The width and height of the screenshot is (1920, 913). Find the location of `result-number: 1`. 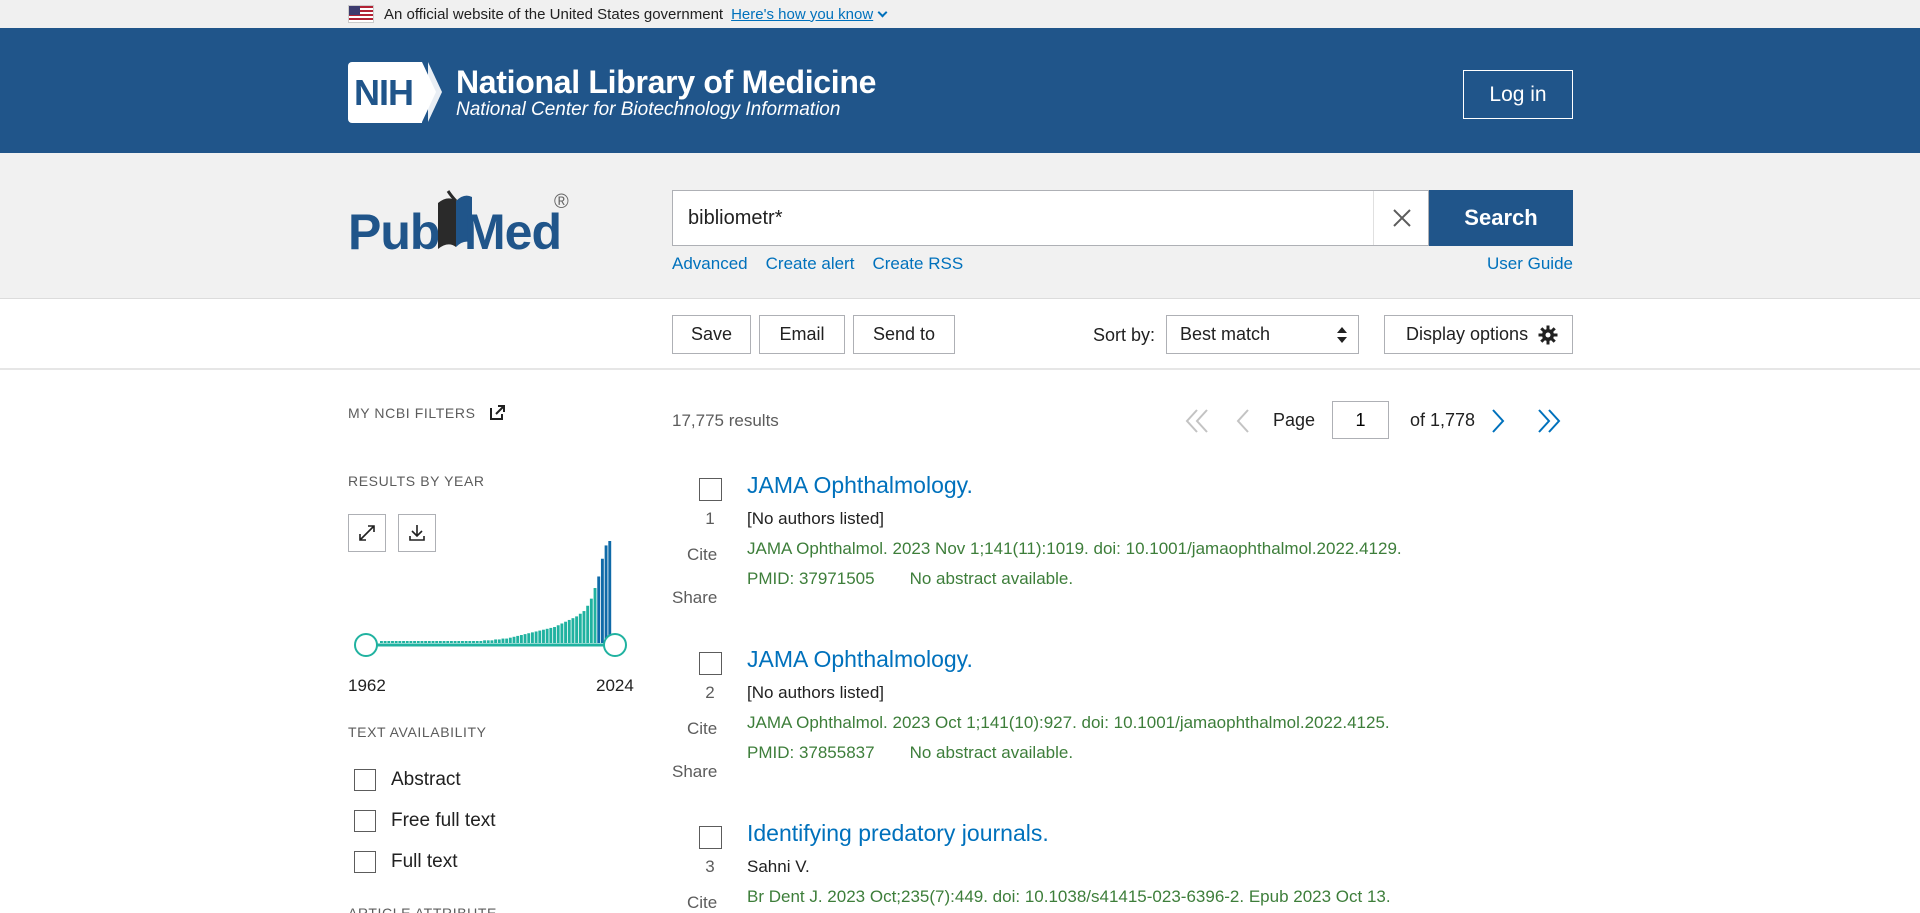

result-number: 1 is located at coordinates (710, 518).